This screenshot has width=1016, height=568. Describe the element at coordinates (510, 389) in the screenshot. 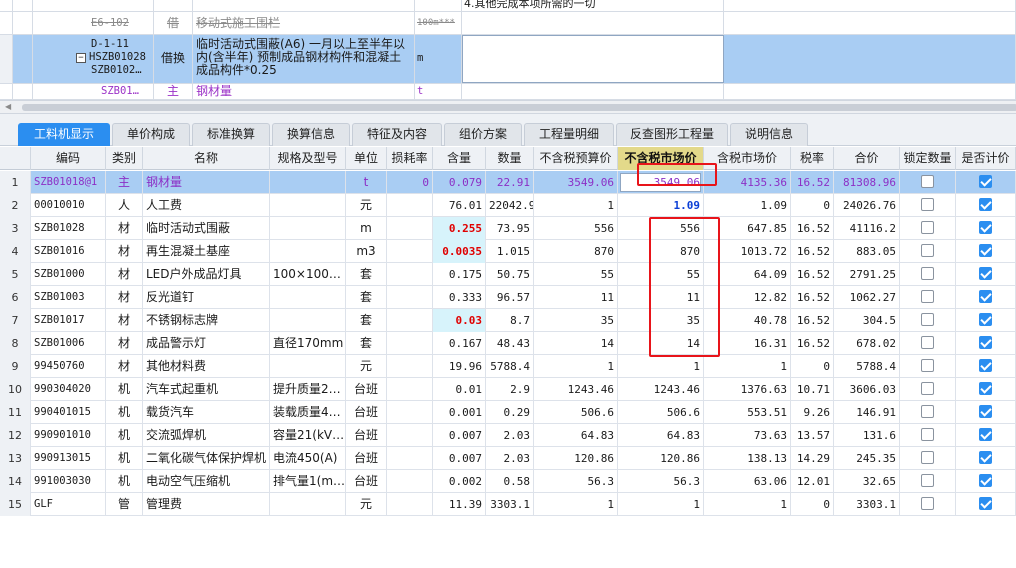

I see `cell-quantity: 2.9` at that location.